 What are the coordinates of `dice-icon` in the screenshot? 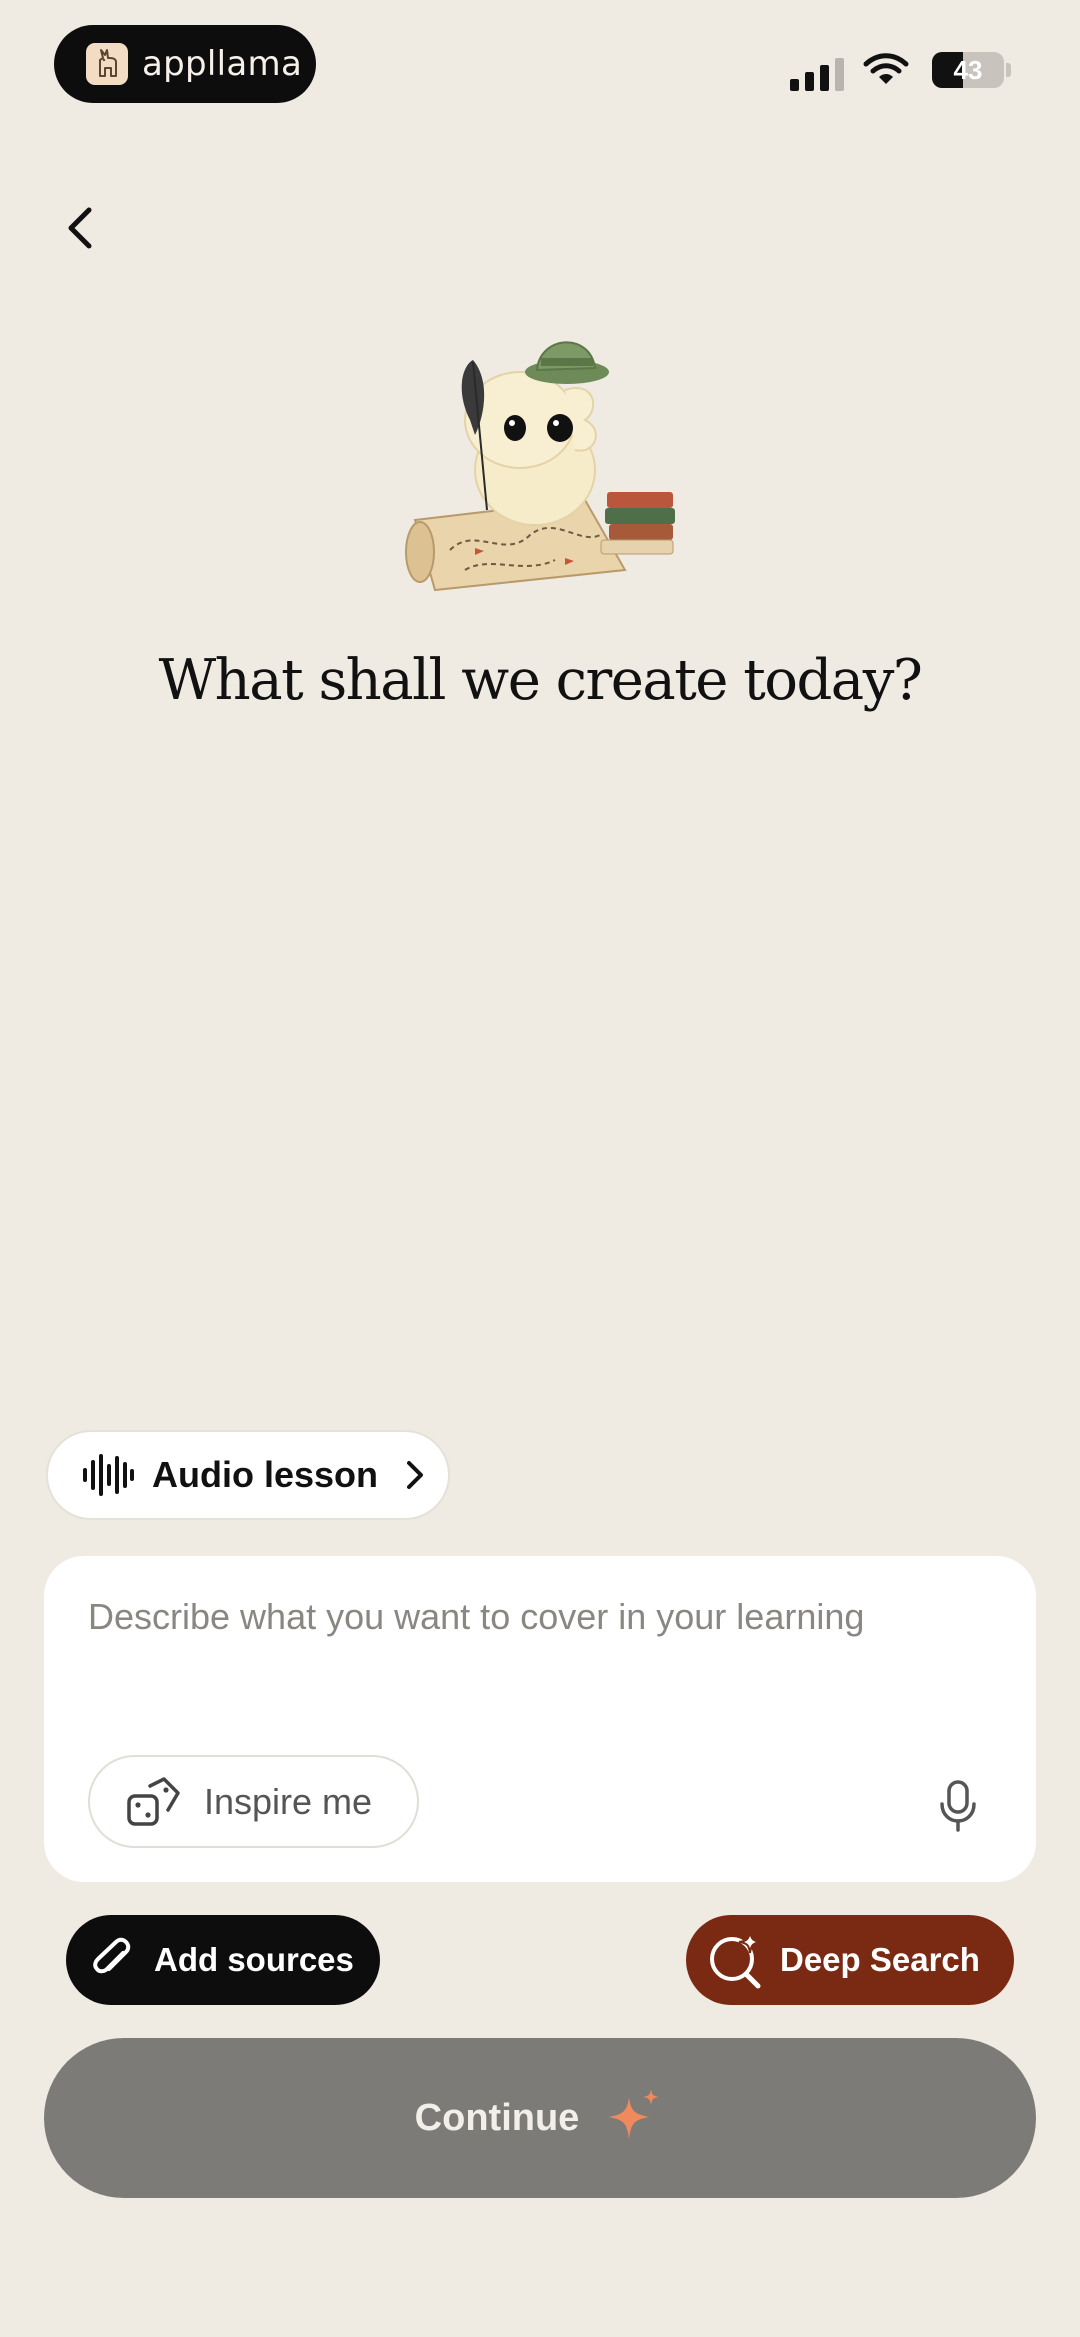 It's located at (153, 1801).